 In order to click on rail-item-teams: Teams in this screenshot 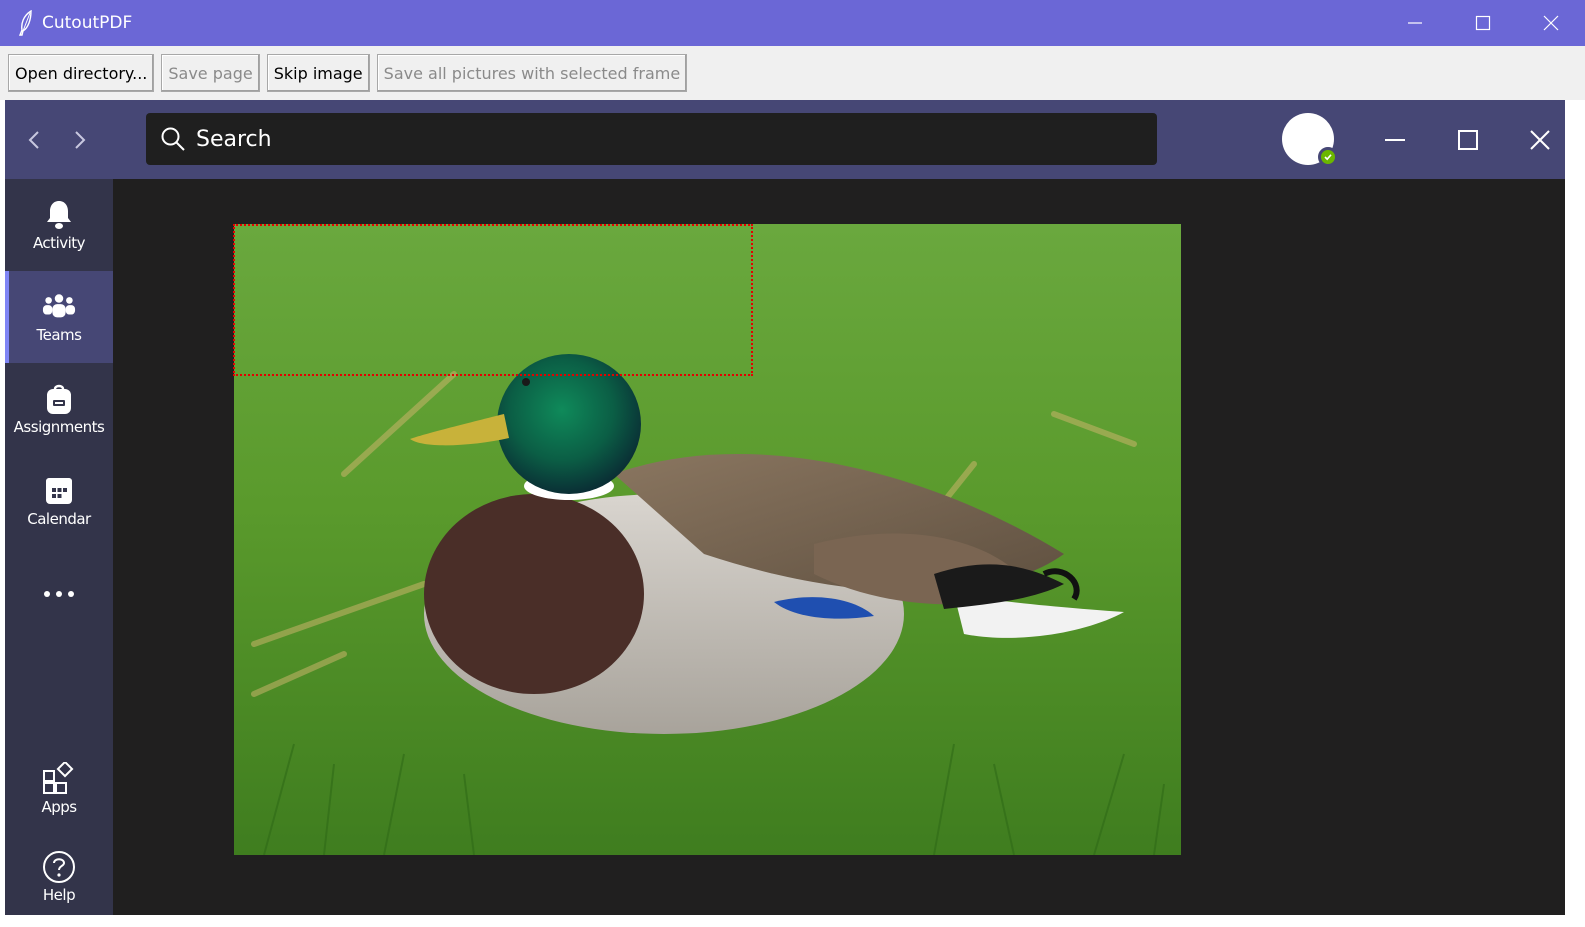, I will do `click(59, 317)`.